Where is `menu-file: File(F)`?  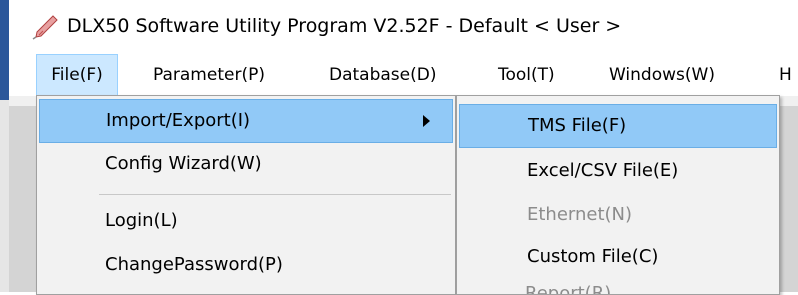 menu-file: File(F) is located at coordinates (77, 75).